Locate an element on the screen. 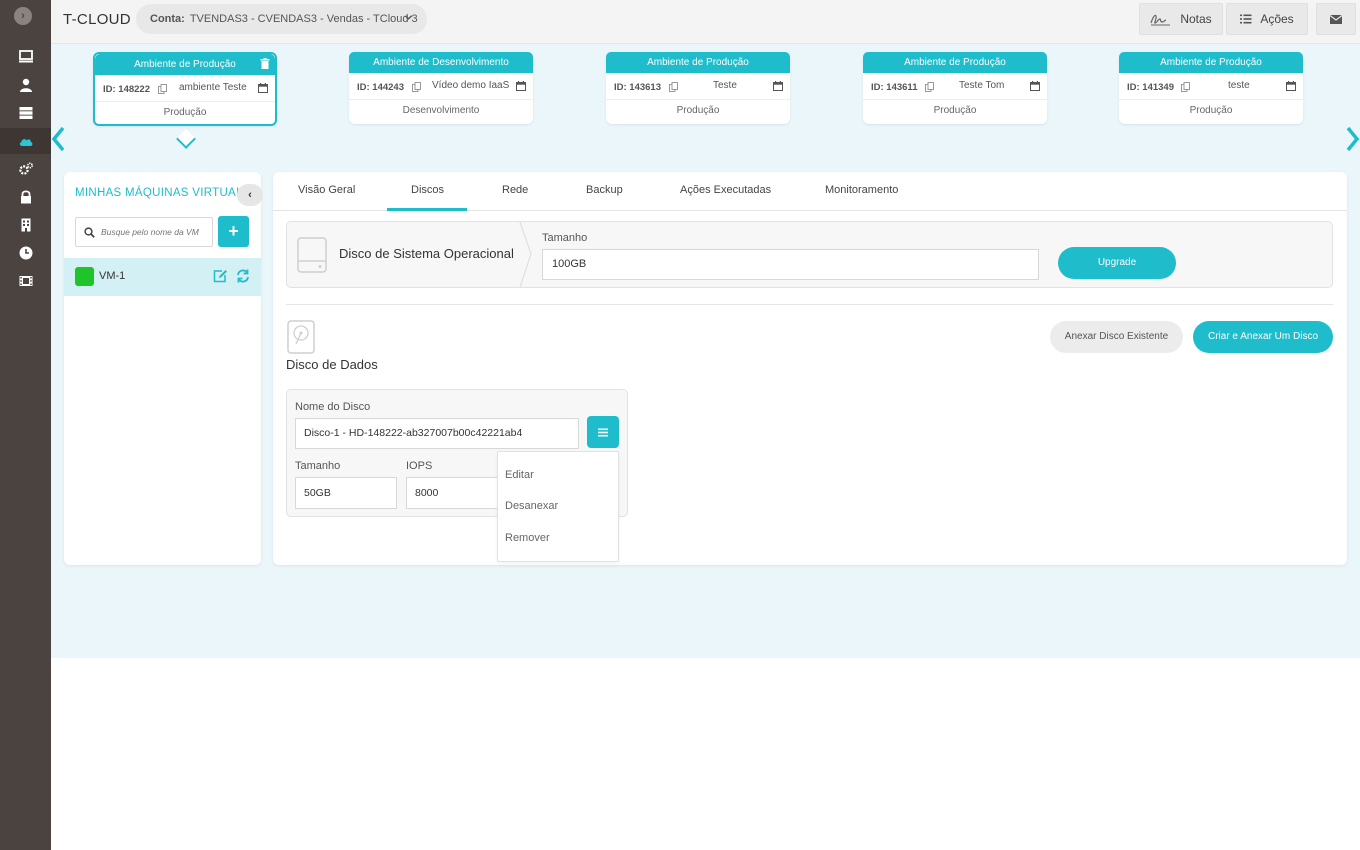  film-icon is located at coordinates (25, 281).